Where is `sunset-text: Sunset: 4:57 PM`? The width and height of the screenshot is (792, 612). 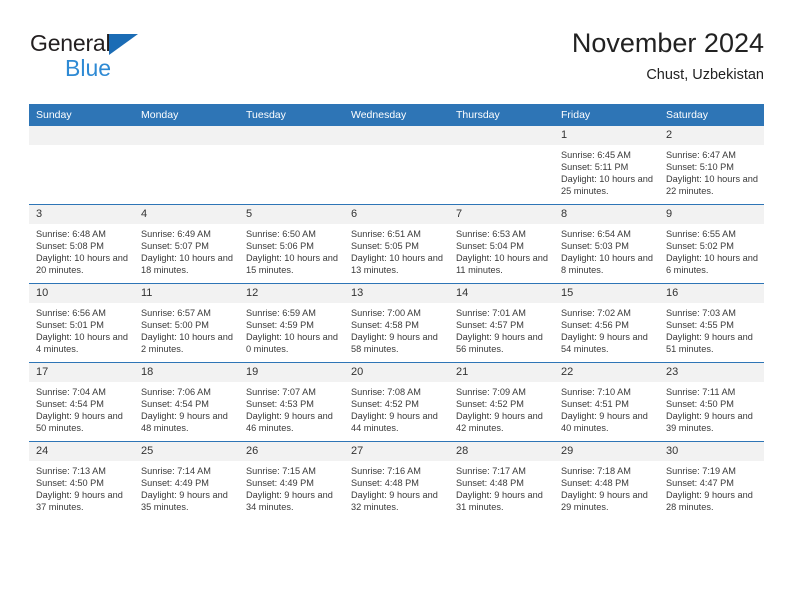 sunset-text: Sunset: 4:57 PM is located at coordinates (490, 325).